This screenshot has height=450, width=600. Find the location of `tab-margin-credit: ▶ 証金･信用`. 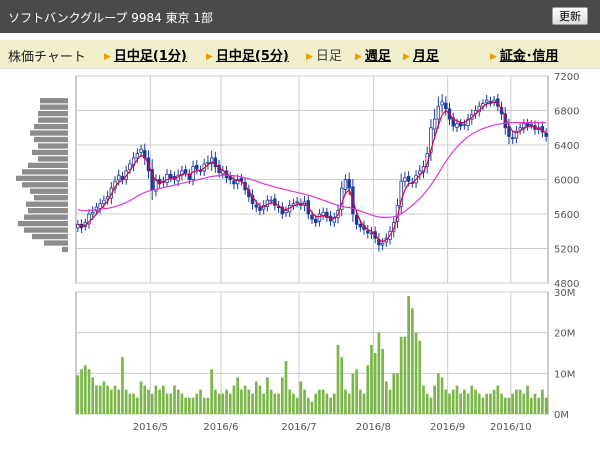

tab-margin-credit: ▶ 証金･信用 is located at coordinates (524, 54).